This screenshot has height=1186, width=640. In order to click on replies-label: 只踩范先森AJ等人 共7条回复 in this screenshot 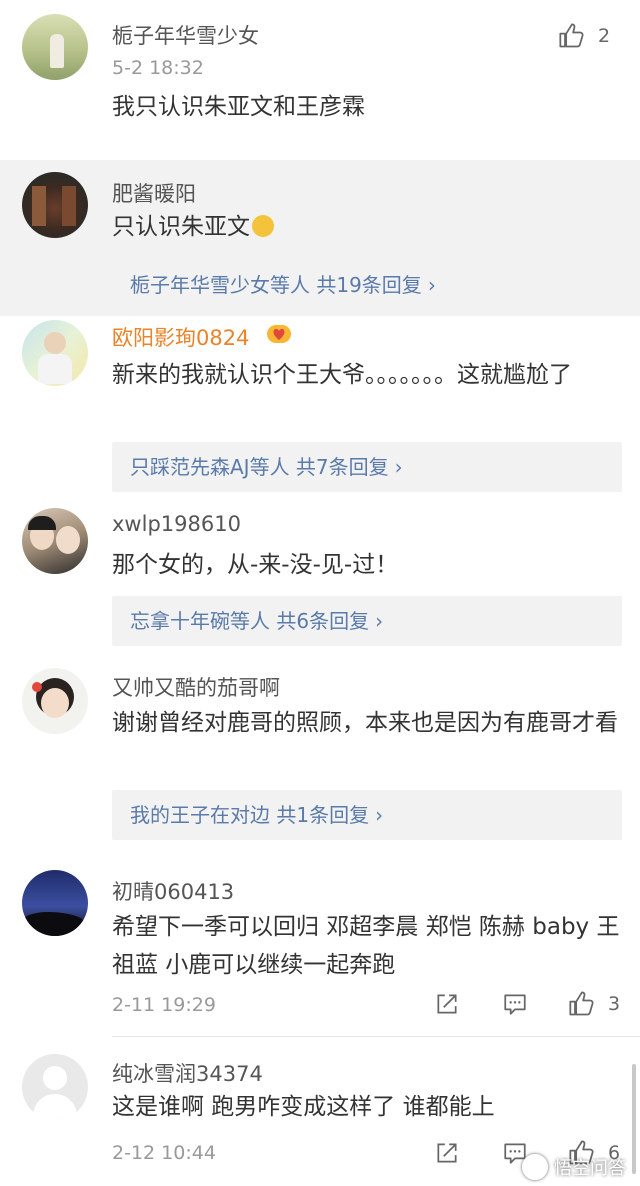, I will do `click(259, 467)`.